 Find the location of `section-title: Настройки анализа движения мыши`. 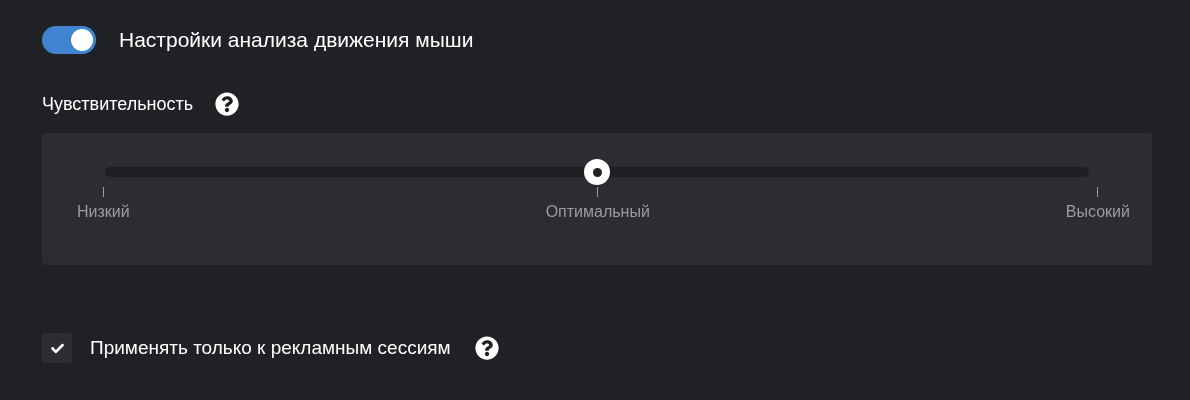

section-title: Настройки анализа движения мыши is located at coordinates (296, 40).